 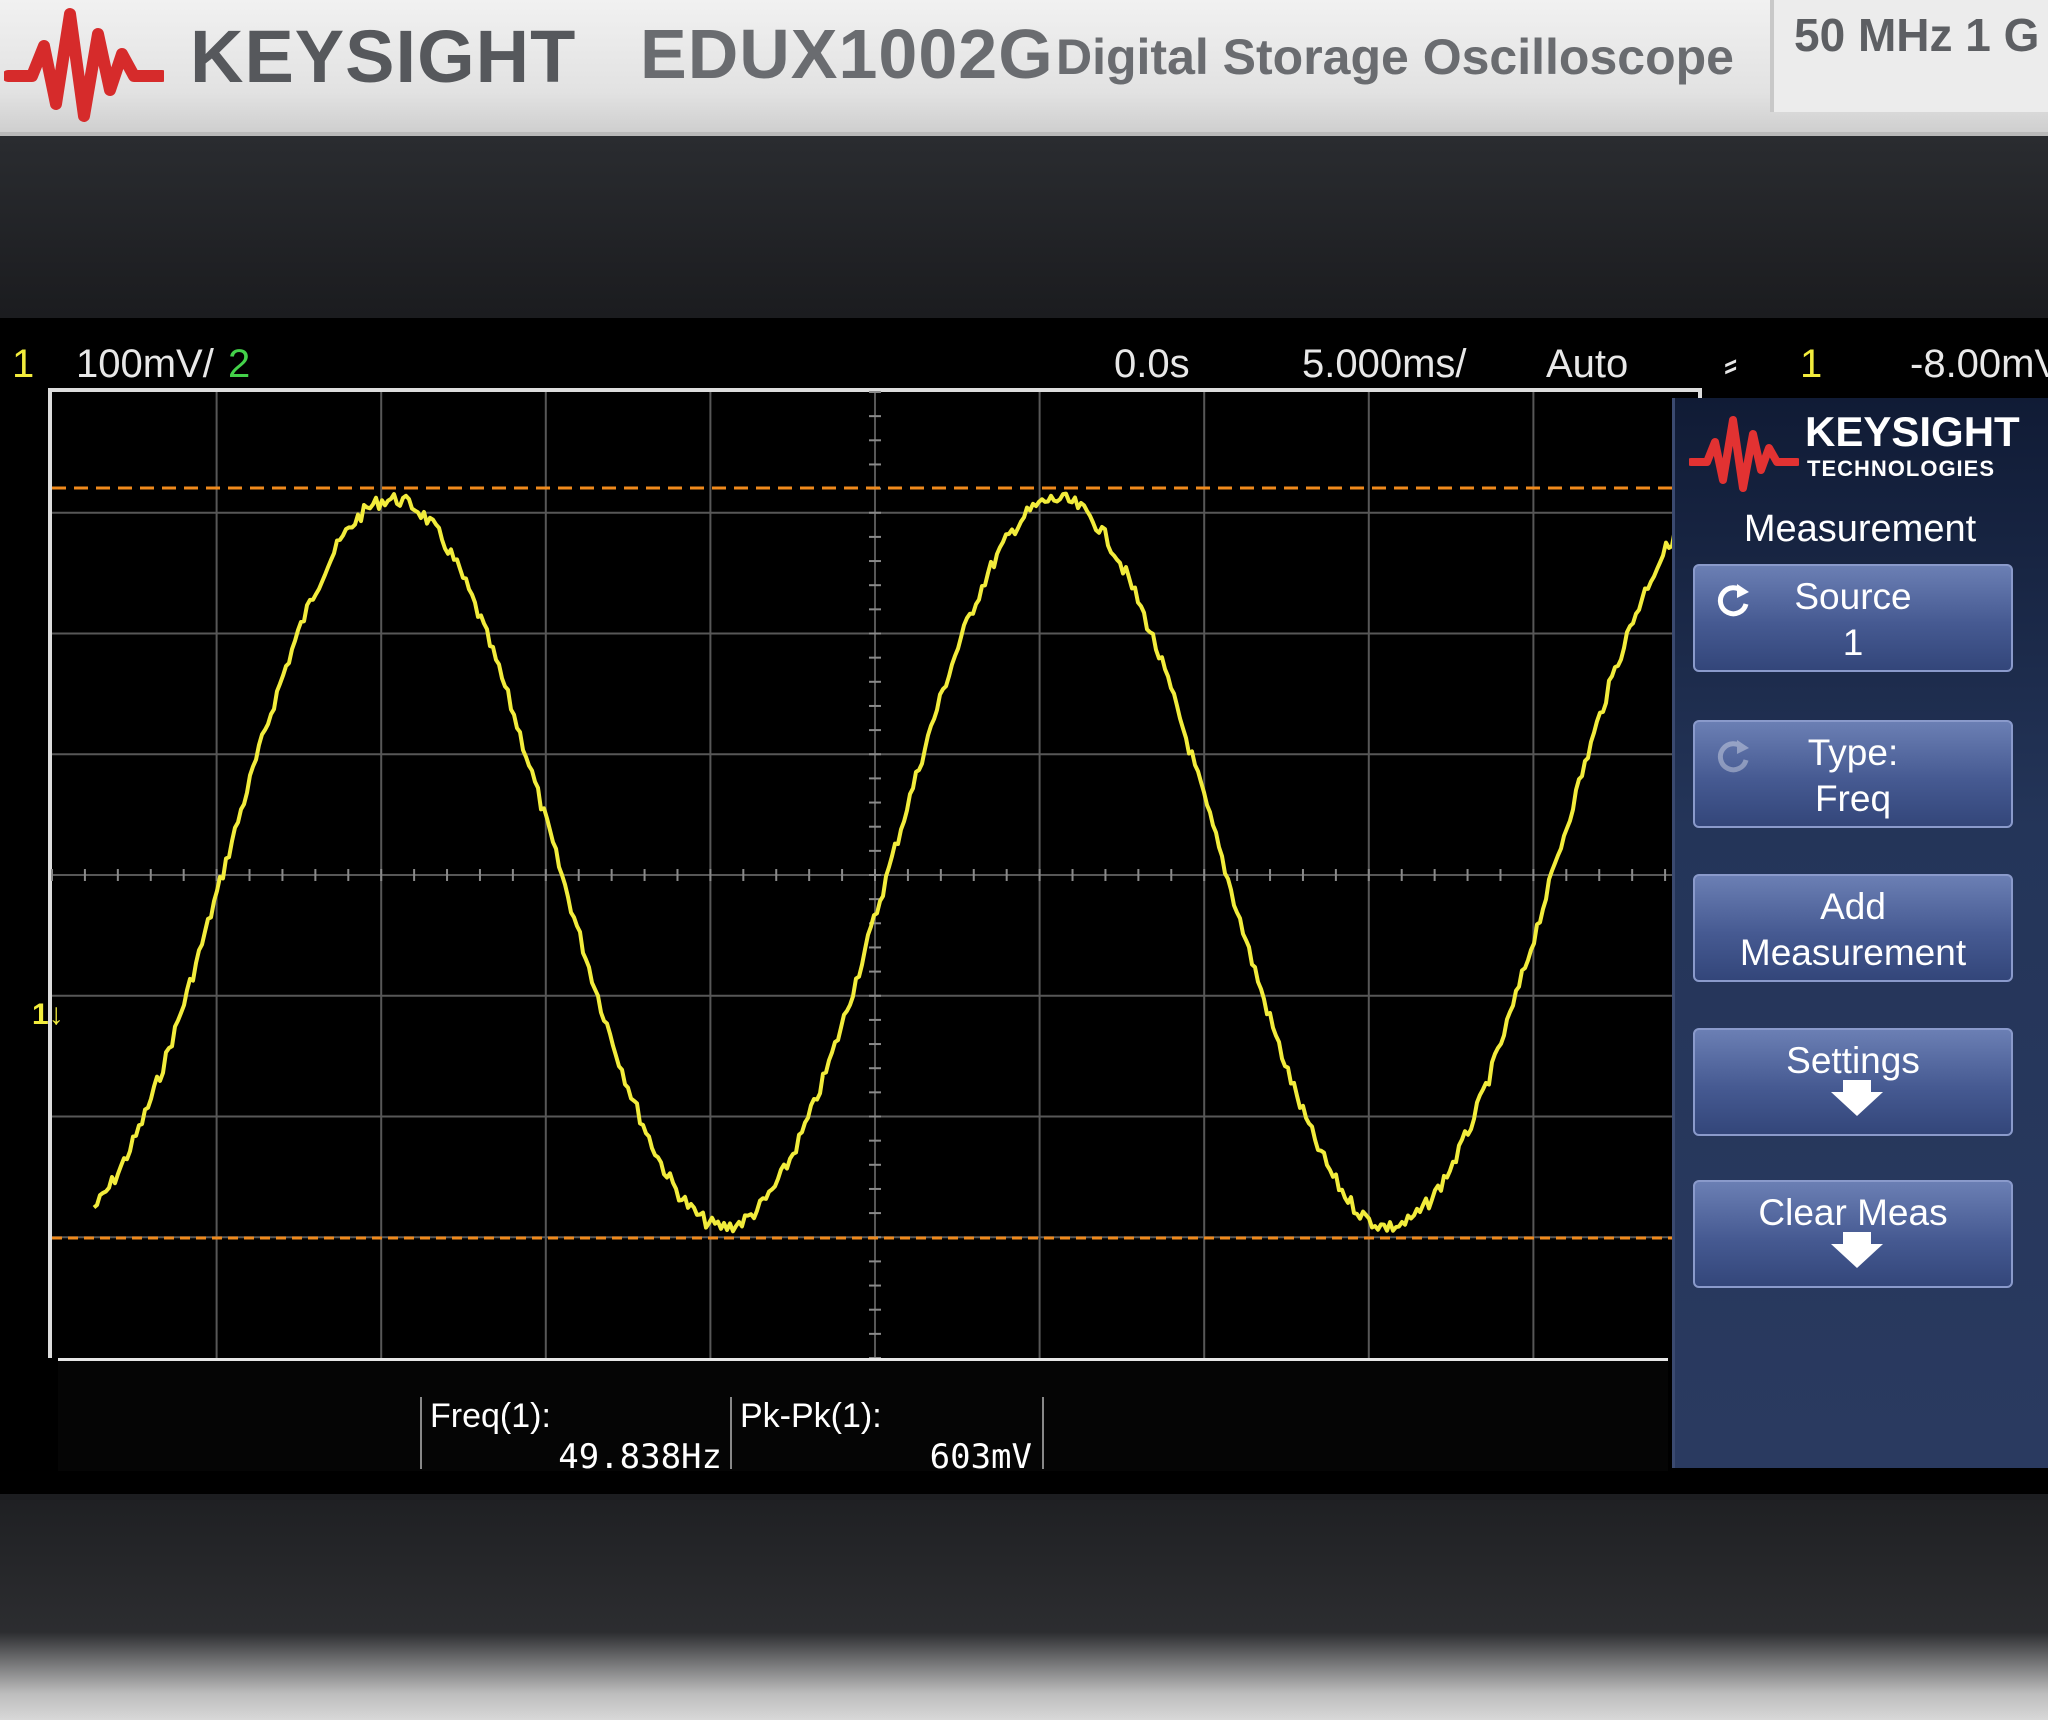 I want to click on settings-softkey: Settings, so click(x=1853, y=1082).